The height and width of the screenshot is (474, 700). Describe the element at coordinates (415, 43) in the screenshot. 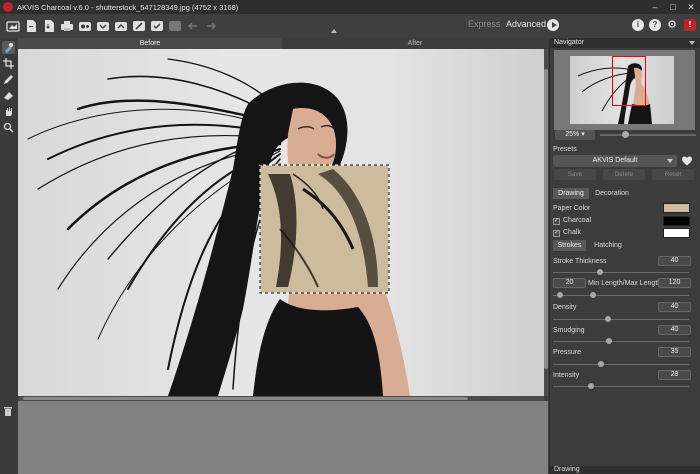

I see `tab-after: After` at that location.